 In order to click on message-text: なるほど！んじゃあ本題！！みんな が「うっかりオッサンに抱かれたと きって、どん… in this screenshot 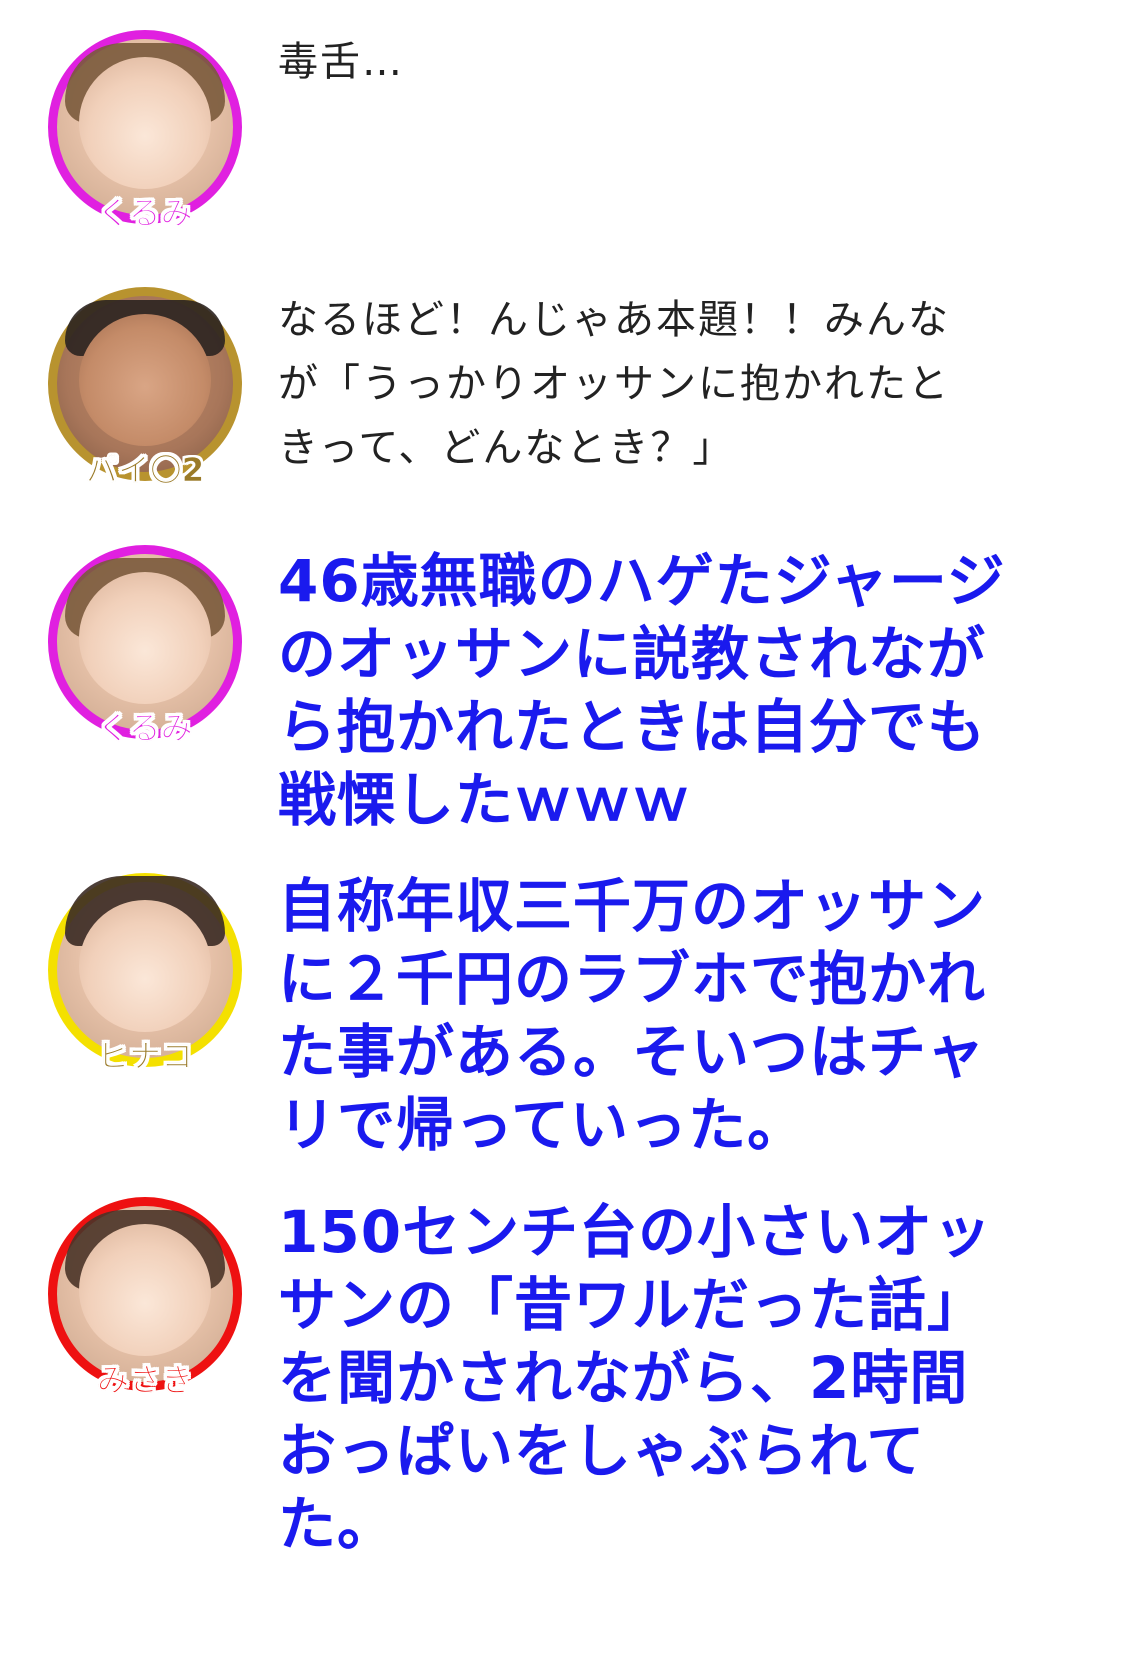, I will do `click(614, 384)`.